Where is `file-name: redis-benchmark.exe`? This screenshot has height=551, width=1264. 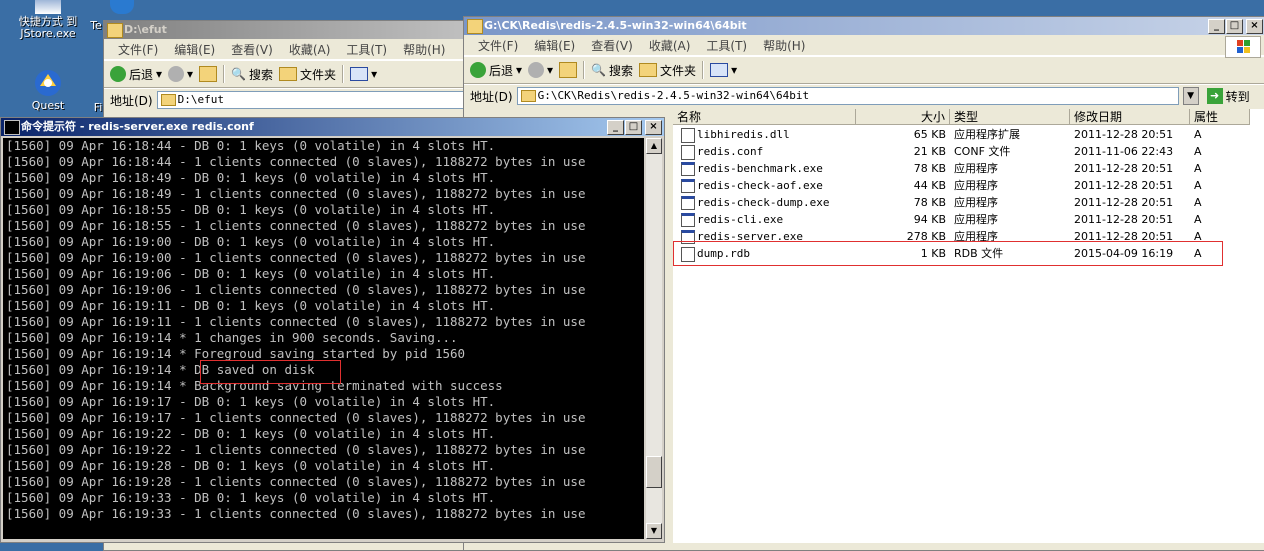
file-name: redis-benchmark.exe is located at coordinates (760, 168).